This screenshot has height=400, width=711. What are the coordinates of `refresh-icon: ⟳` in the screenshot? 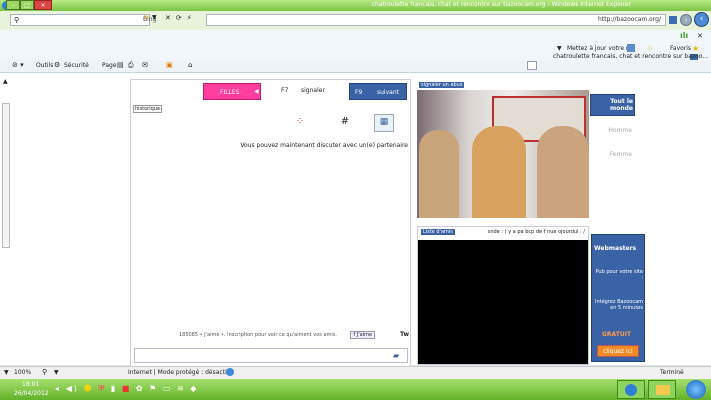 It's located at (181, 18).